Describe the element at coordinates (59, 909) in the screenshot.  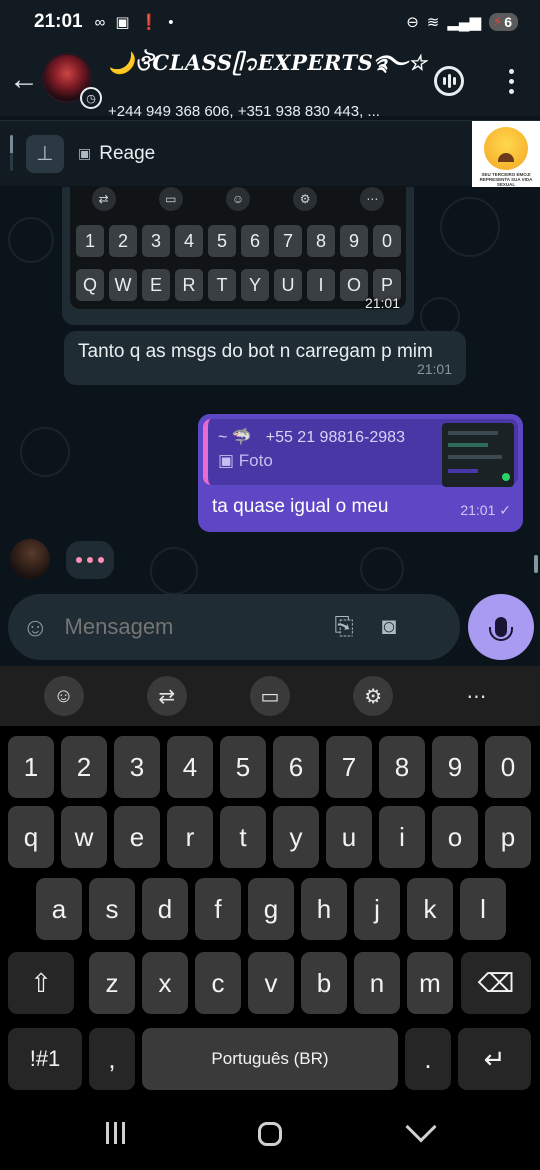
I see `key: a` at that location.